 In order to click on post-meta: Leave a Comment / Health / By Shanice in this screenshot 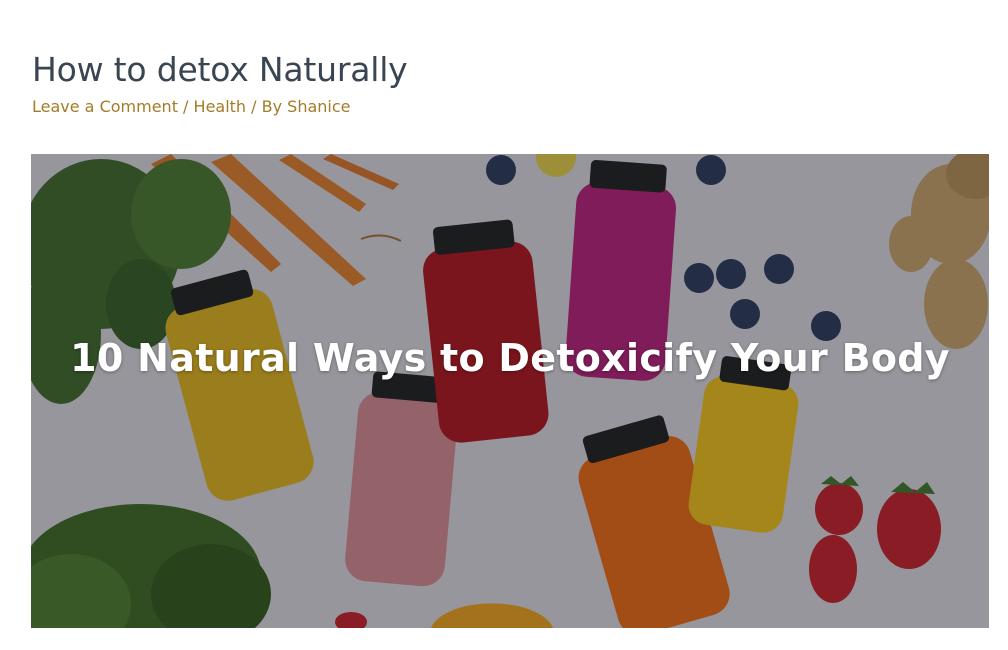, I will do `click(191, 106)`.